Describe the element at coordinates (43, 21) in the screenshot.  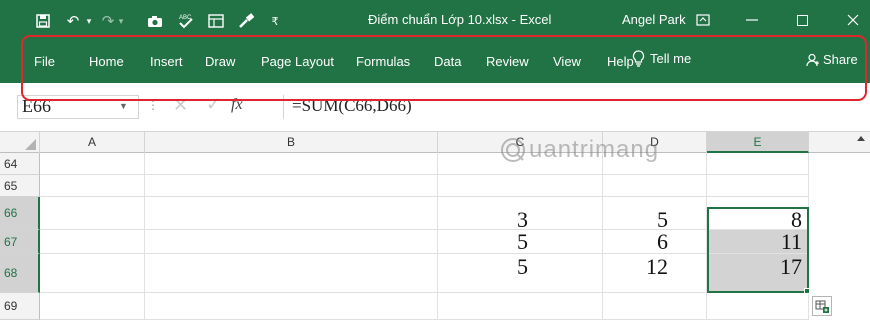
I see `save-icon` at that location.